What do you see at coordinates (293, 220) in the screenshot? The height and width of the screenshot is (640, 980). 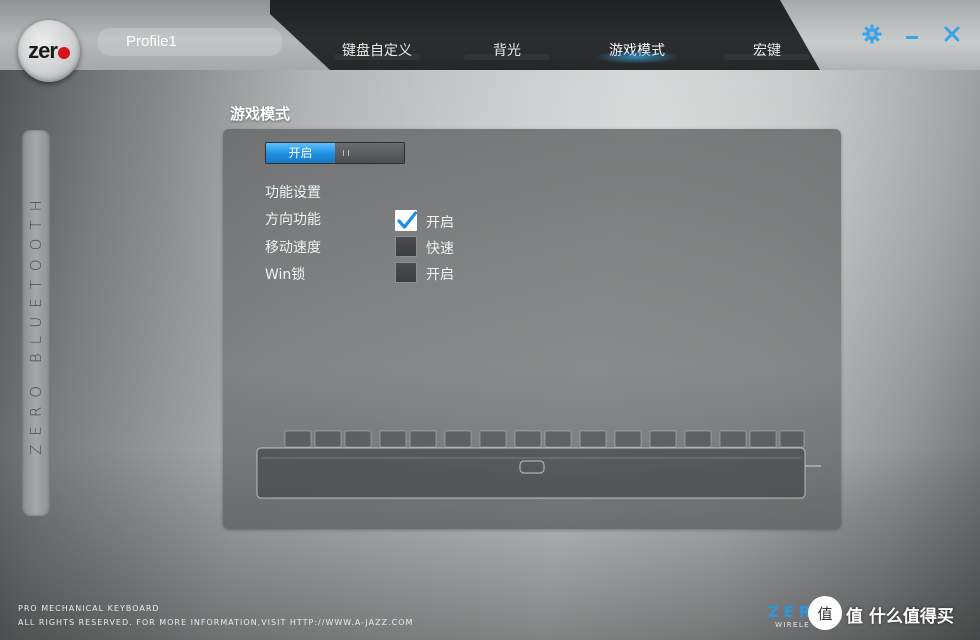 I see `option-label-direction: 方向功能` at bounding box center [293, 220].